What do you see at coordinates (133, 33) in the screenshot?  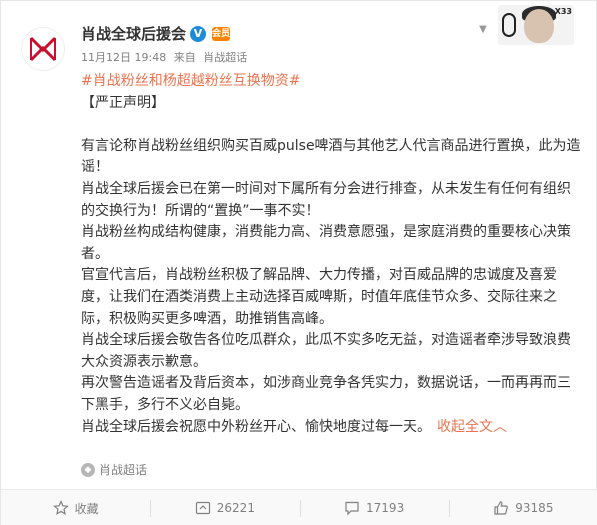 I see `author-name: 肖战全球后援会` at bounding box center [133, 33].